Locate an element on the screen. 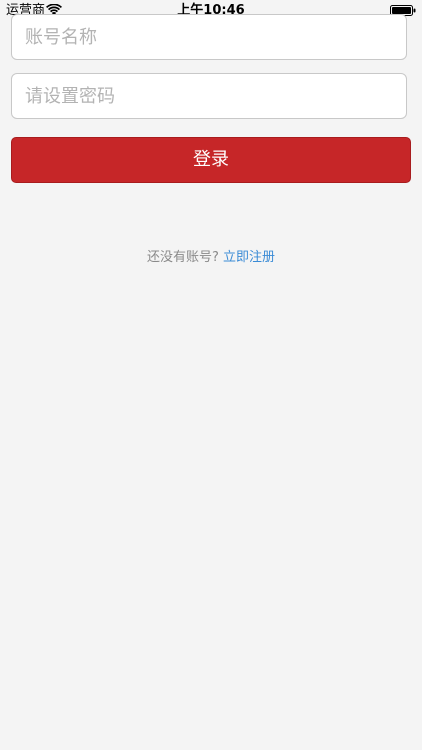 This screenshot has height=750, width=422. account-input is located at coordinates (209, 37).